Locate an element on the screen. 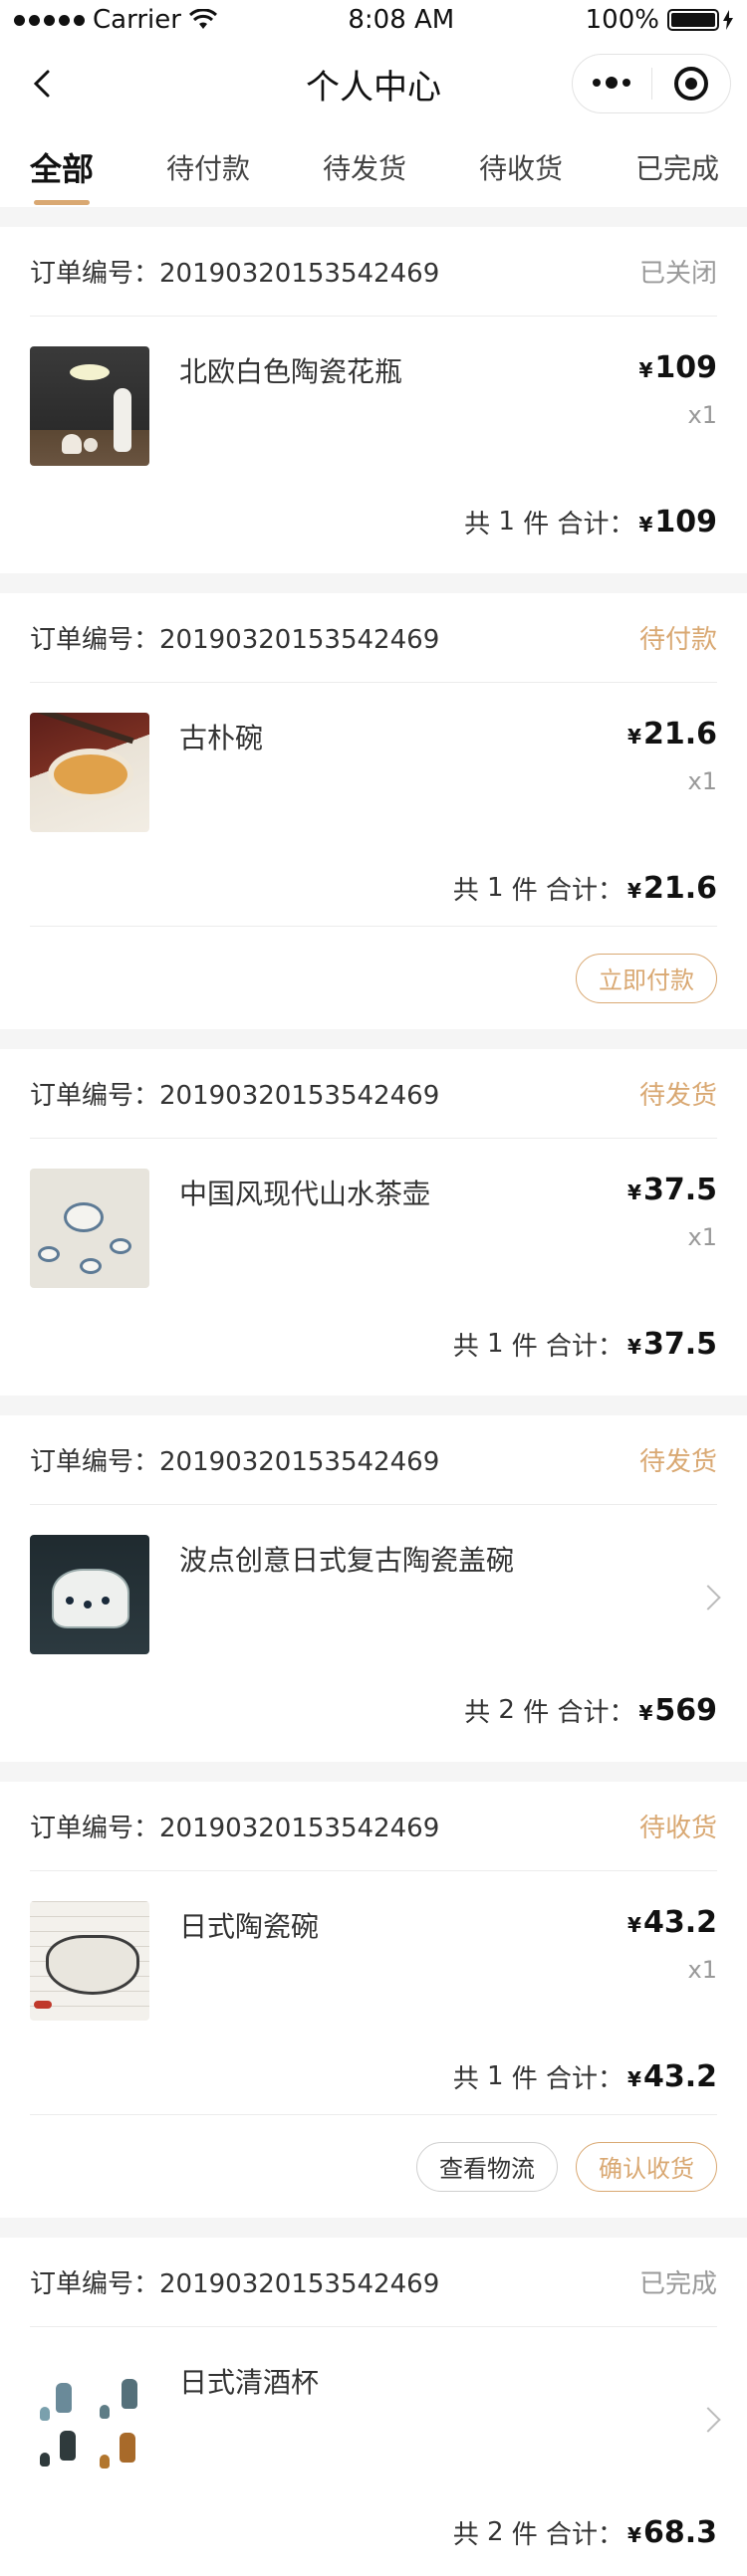 This screenshot has width=747, height=2576. order-item: 日式清酒杯 is located at coordinates (375, 2410).